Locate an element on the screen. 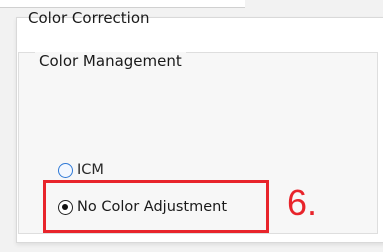  icm-option-label: ICM is located at coordinates (90, 170).